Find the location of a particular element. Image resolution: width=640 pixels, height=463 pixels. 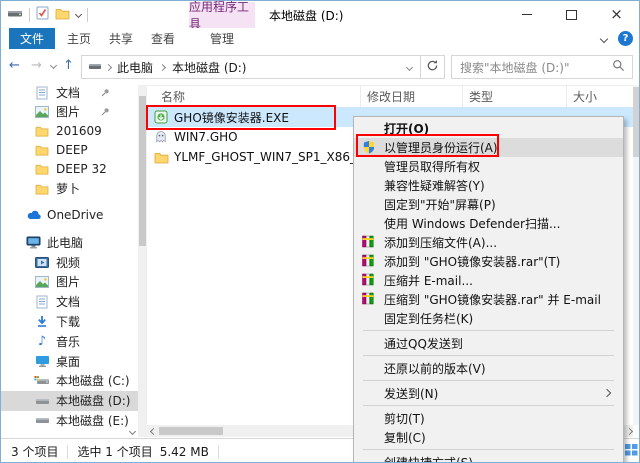

address-dropdown-chevron-icon is located at coordinates (409, 67).